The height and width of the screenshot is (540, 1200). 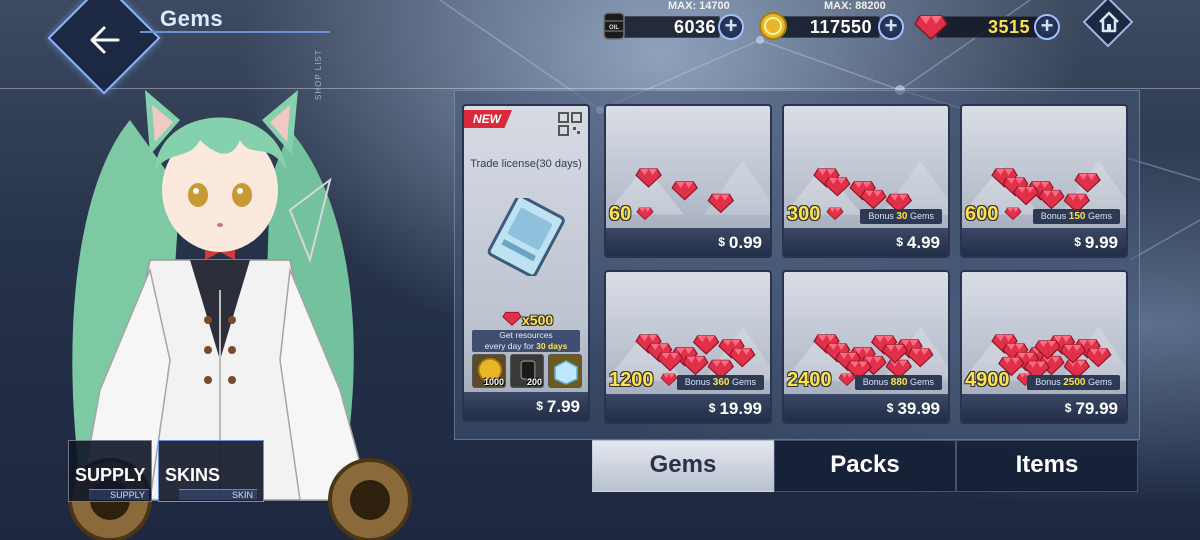 I want to click on gem-pack-amount: 4900, so click(x=987, y=380).